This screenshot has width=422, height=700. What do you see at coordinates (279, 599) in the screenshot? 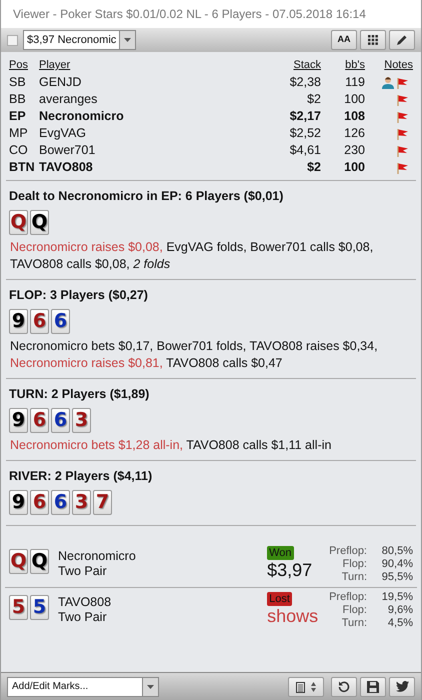
I see `result-badge: Lost` at bounding box center [279, 599].